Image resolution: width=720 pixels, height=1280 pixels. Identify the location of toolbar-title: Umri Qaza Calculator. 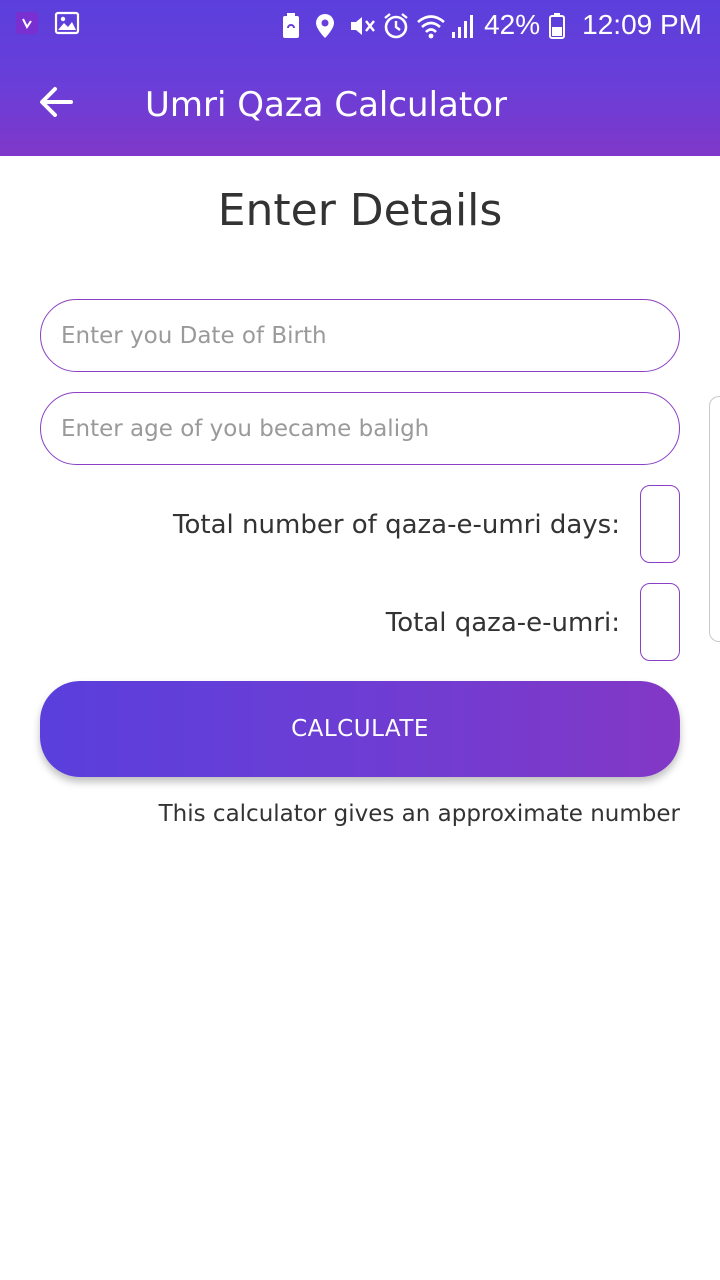
(326, 105).